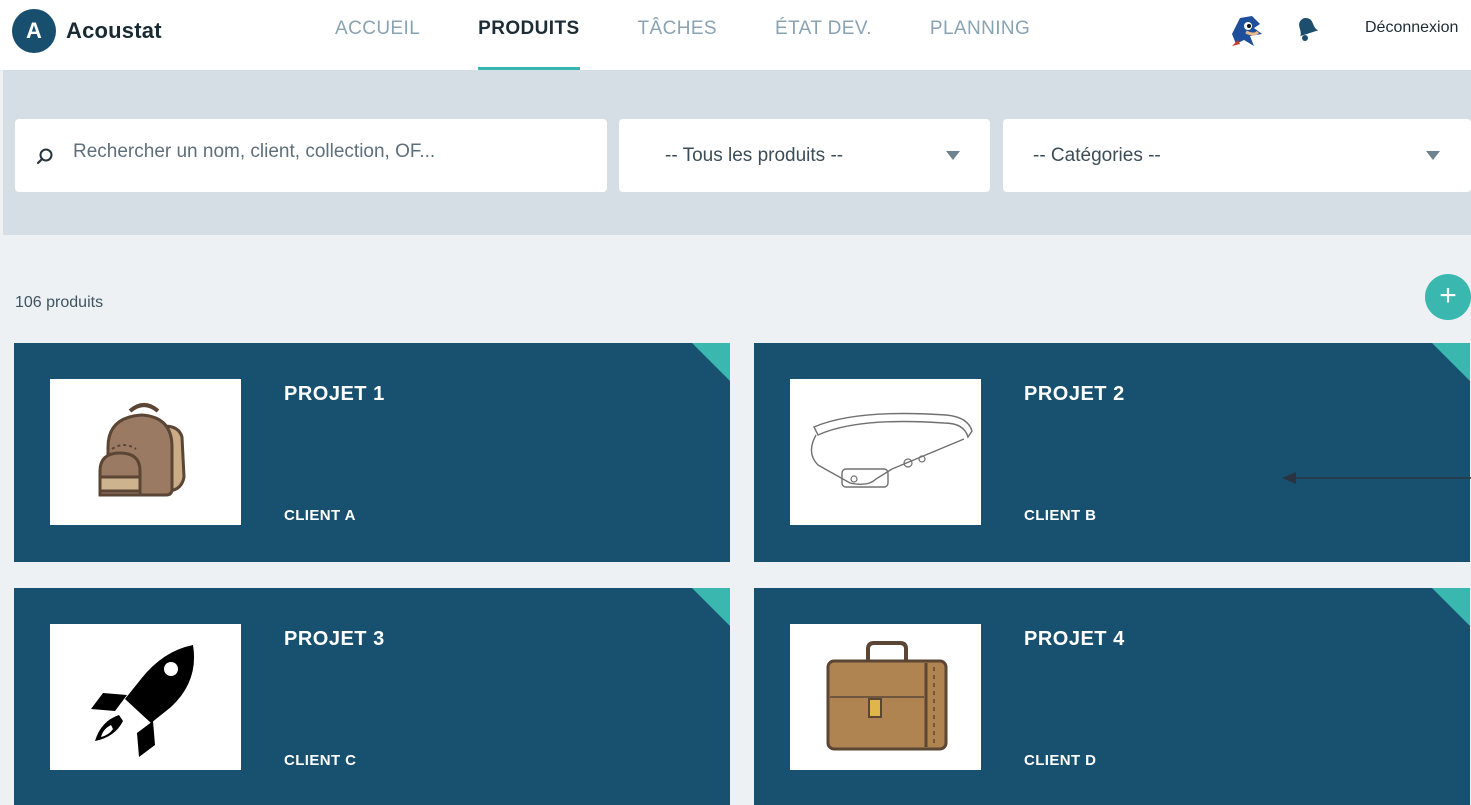 The width and height of the screenshot is (1471, 805). Describe the element at coordinates (677, 35) in the screenshot. I see `nav-item-taches: TÂCHES` at that location.